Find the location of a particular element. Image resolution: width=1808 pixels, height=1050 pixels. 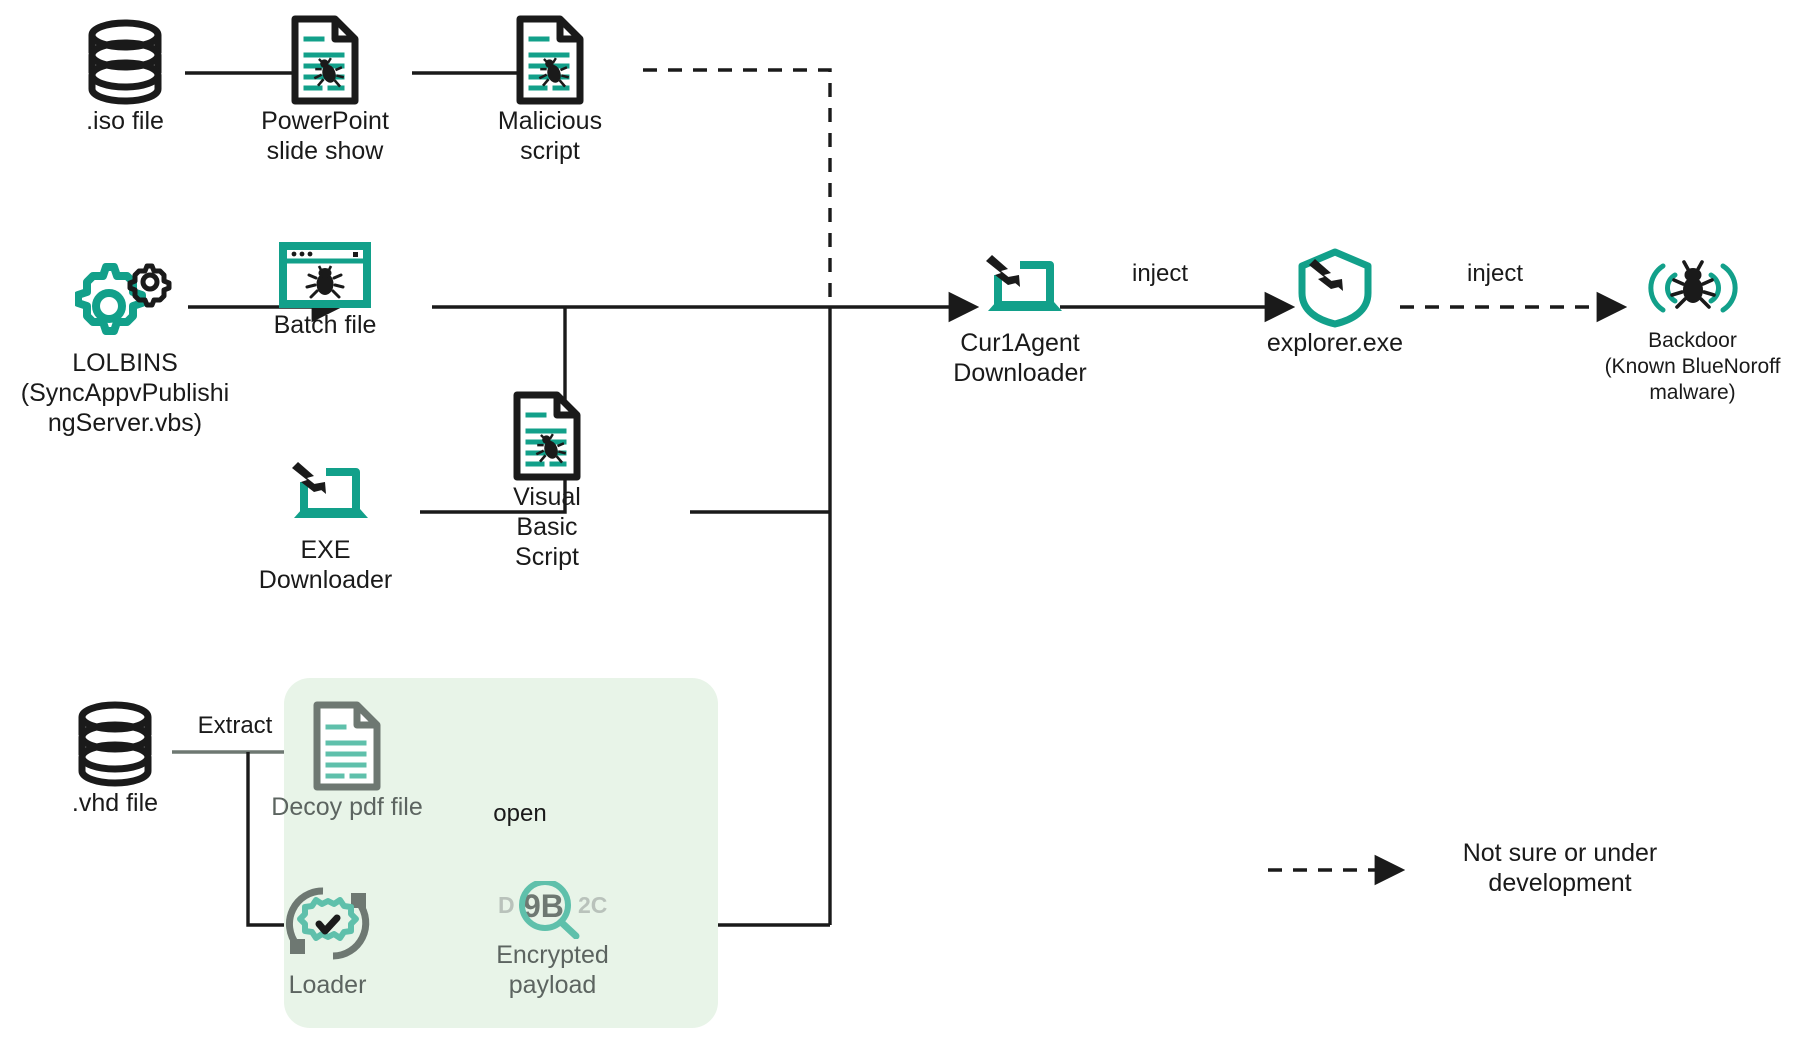

node-decoy-pdf-label: Decoy pdf file is located at coordinates (347, 807).